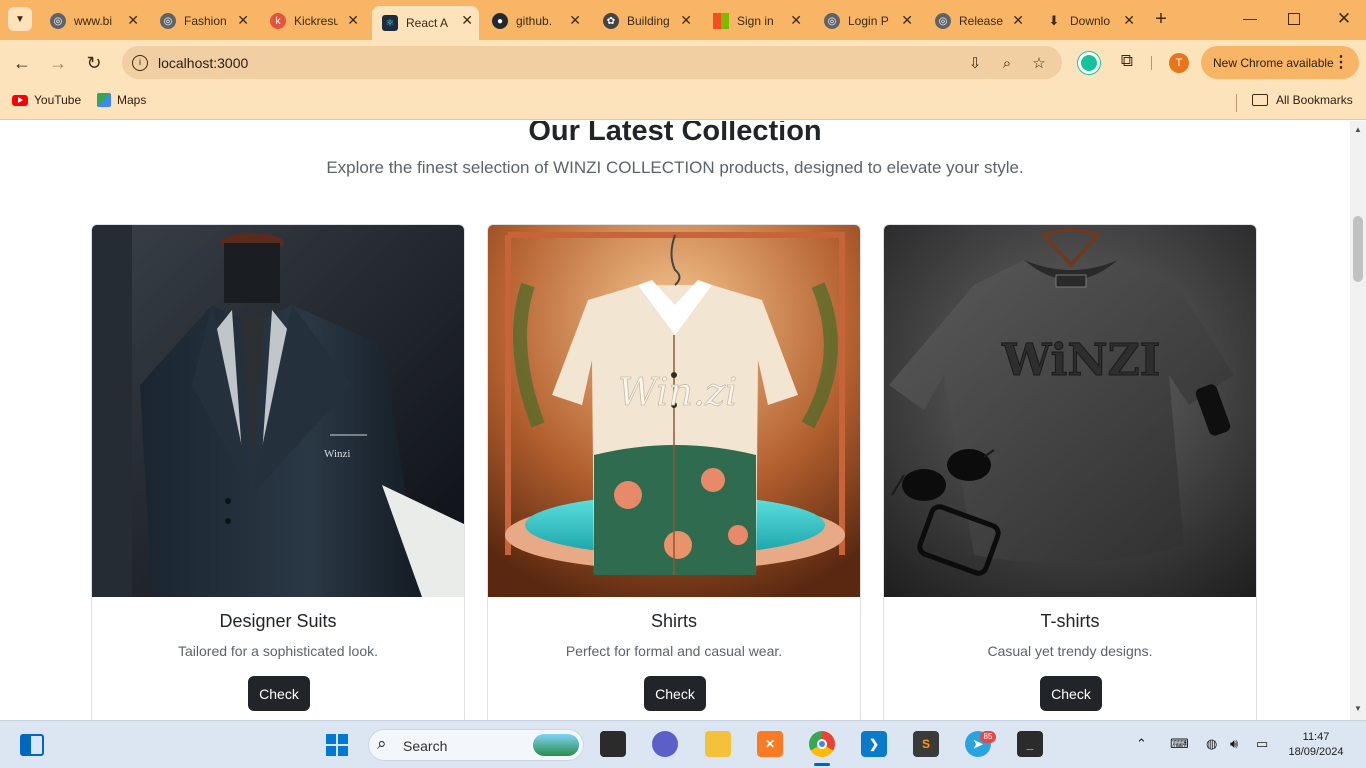 The height and width of the screenshot is (768, 1366). What do you see at coordinates (1302, 100) in the screenshot?
I see `all-bookmarks-button: All Bookmarks` at bounding box center [1302, 100].